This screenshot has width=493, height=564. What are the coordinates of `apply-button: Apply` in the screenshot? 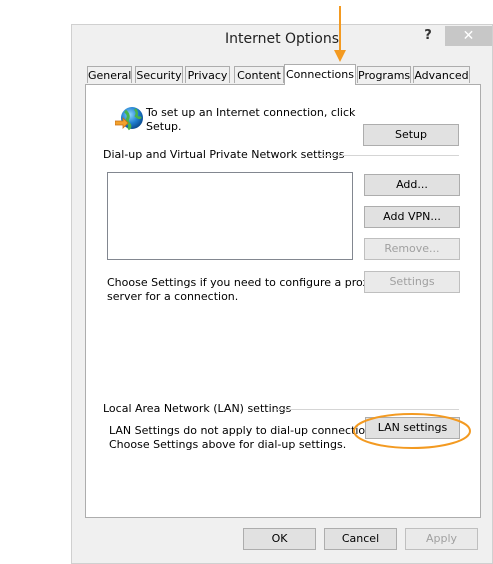 It's located at (441, 539).